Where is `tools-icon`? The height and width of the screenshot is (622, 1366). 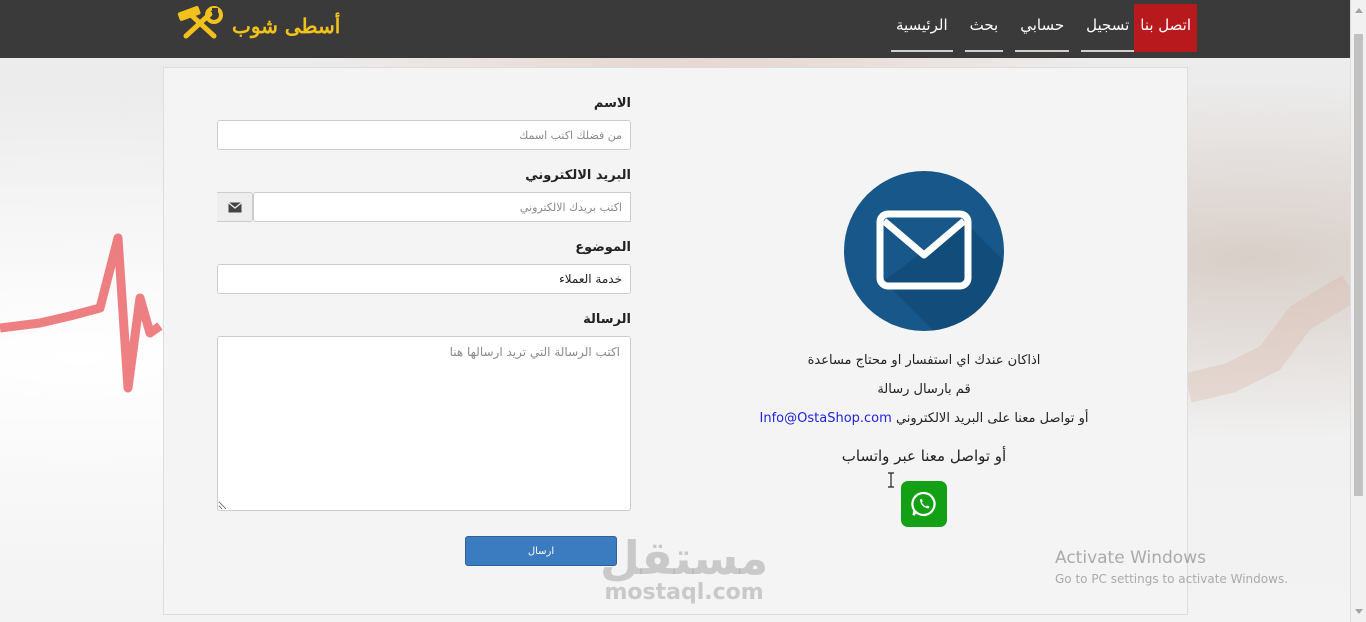
tools-icon is located at coordinates (200, 26).